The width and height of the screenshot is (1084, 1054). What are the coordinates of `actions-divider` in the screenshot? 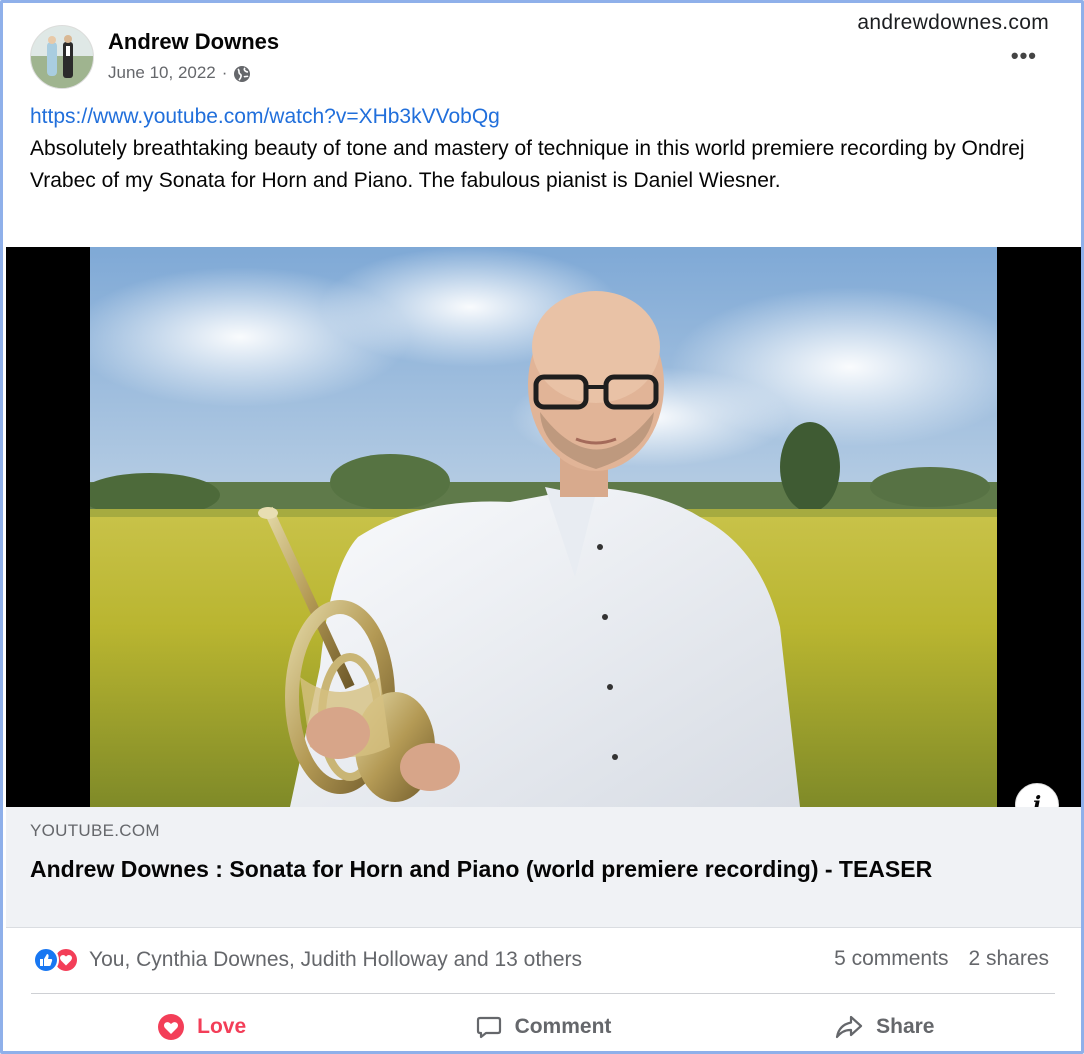 It's located at (543, 993).